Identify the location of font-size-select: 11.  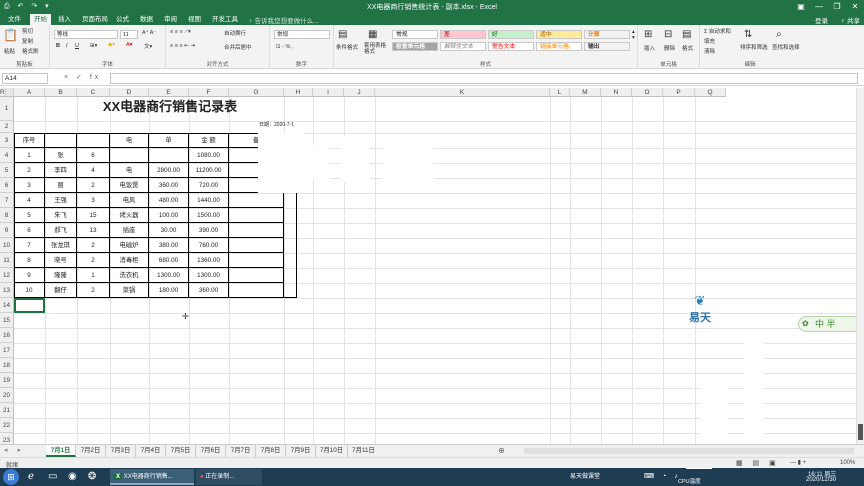
(129, 34).